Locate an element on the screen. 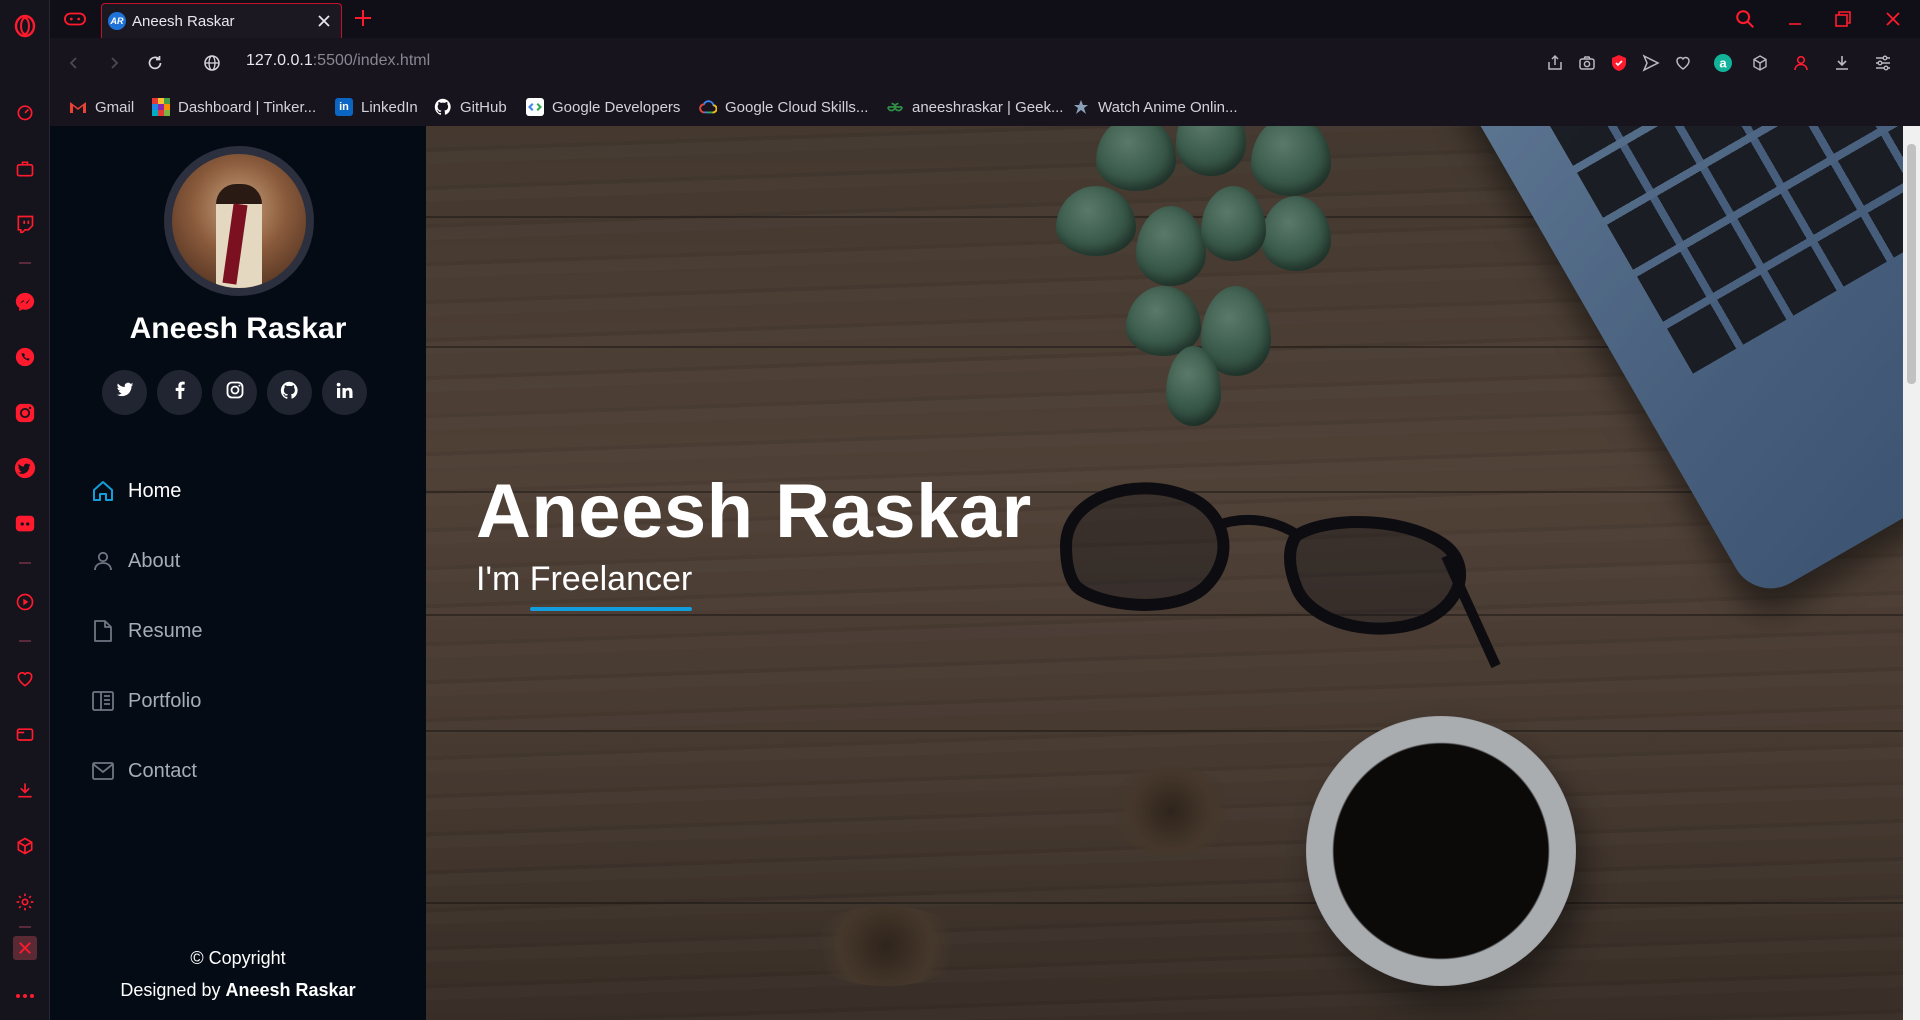  restore-window-icon is located at coordinates (1843, 19).